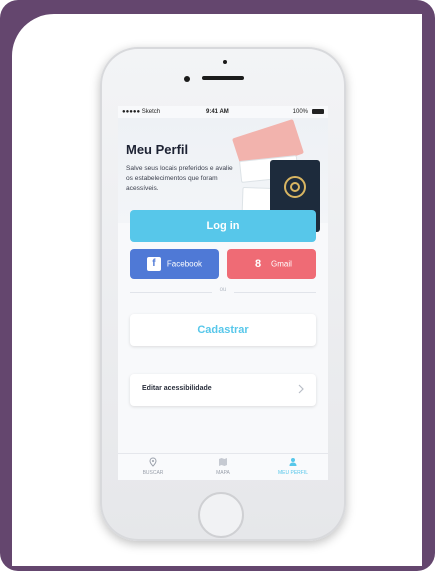 Image resolution: width=435 pixels, height=571 pixels. What do you see at coordinates (318, 111) in the screenshot?
I see `battery-icon` at bounding box center [318, 111].